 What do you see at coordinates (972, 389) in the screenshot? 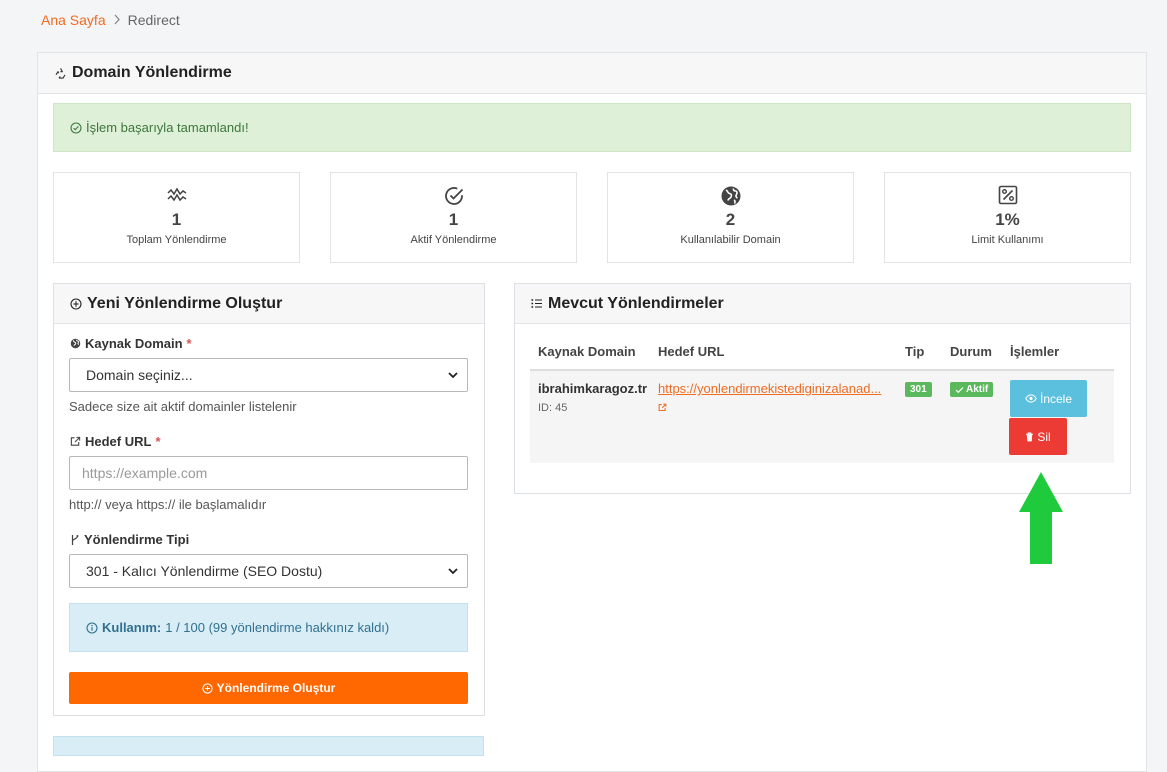
I see `status-badge: Aktif` at bounding box center [972, 389].